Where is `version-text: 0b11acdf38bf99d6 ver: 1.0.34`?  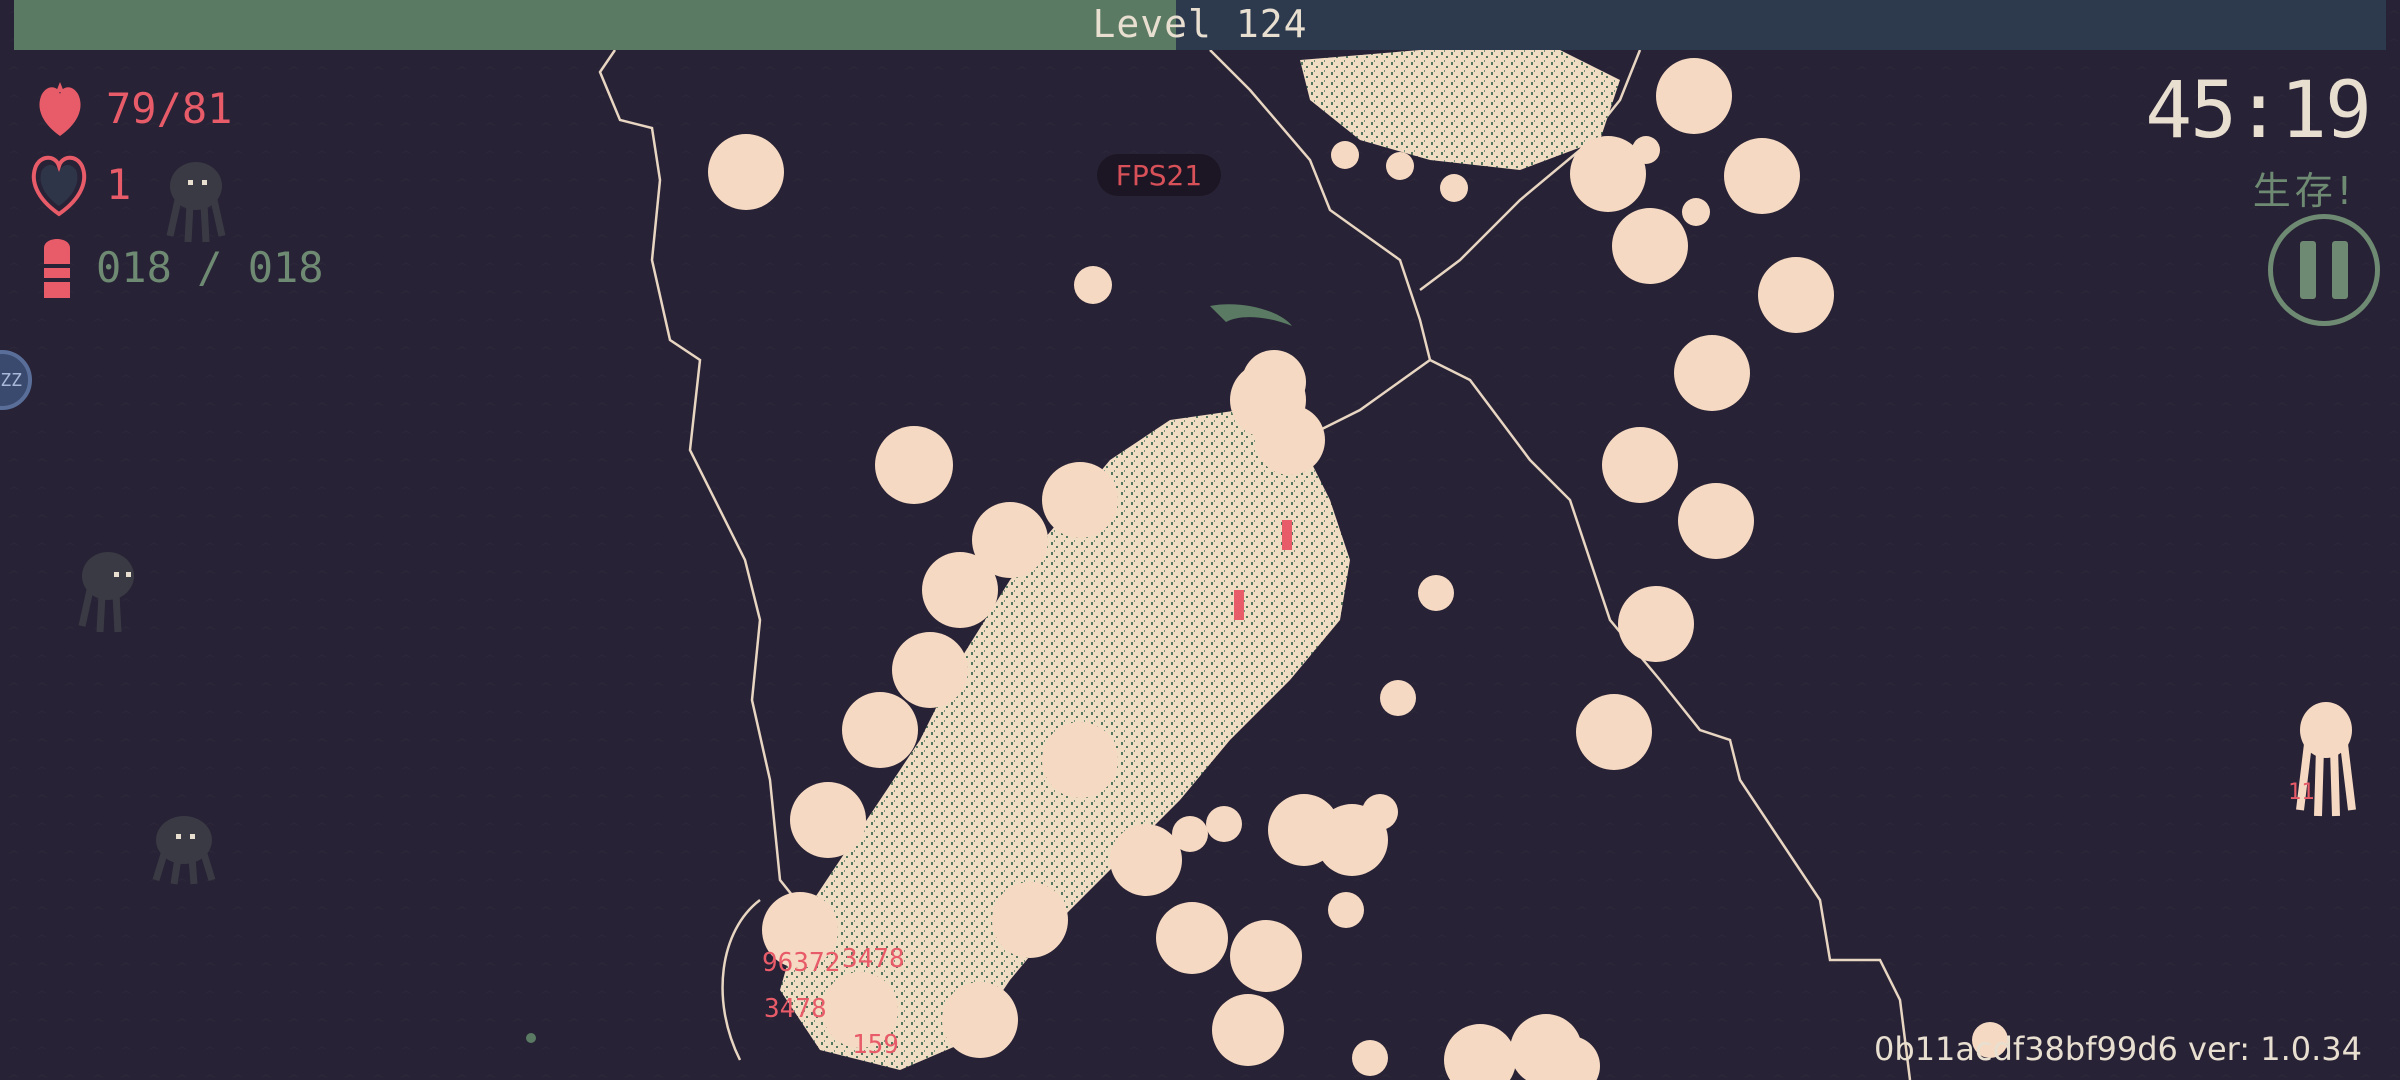 version-text: 0b11acdf38bf99d6 ver: 1.0.34 is located at coordinates (2118, 1049).